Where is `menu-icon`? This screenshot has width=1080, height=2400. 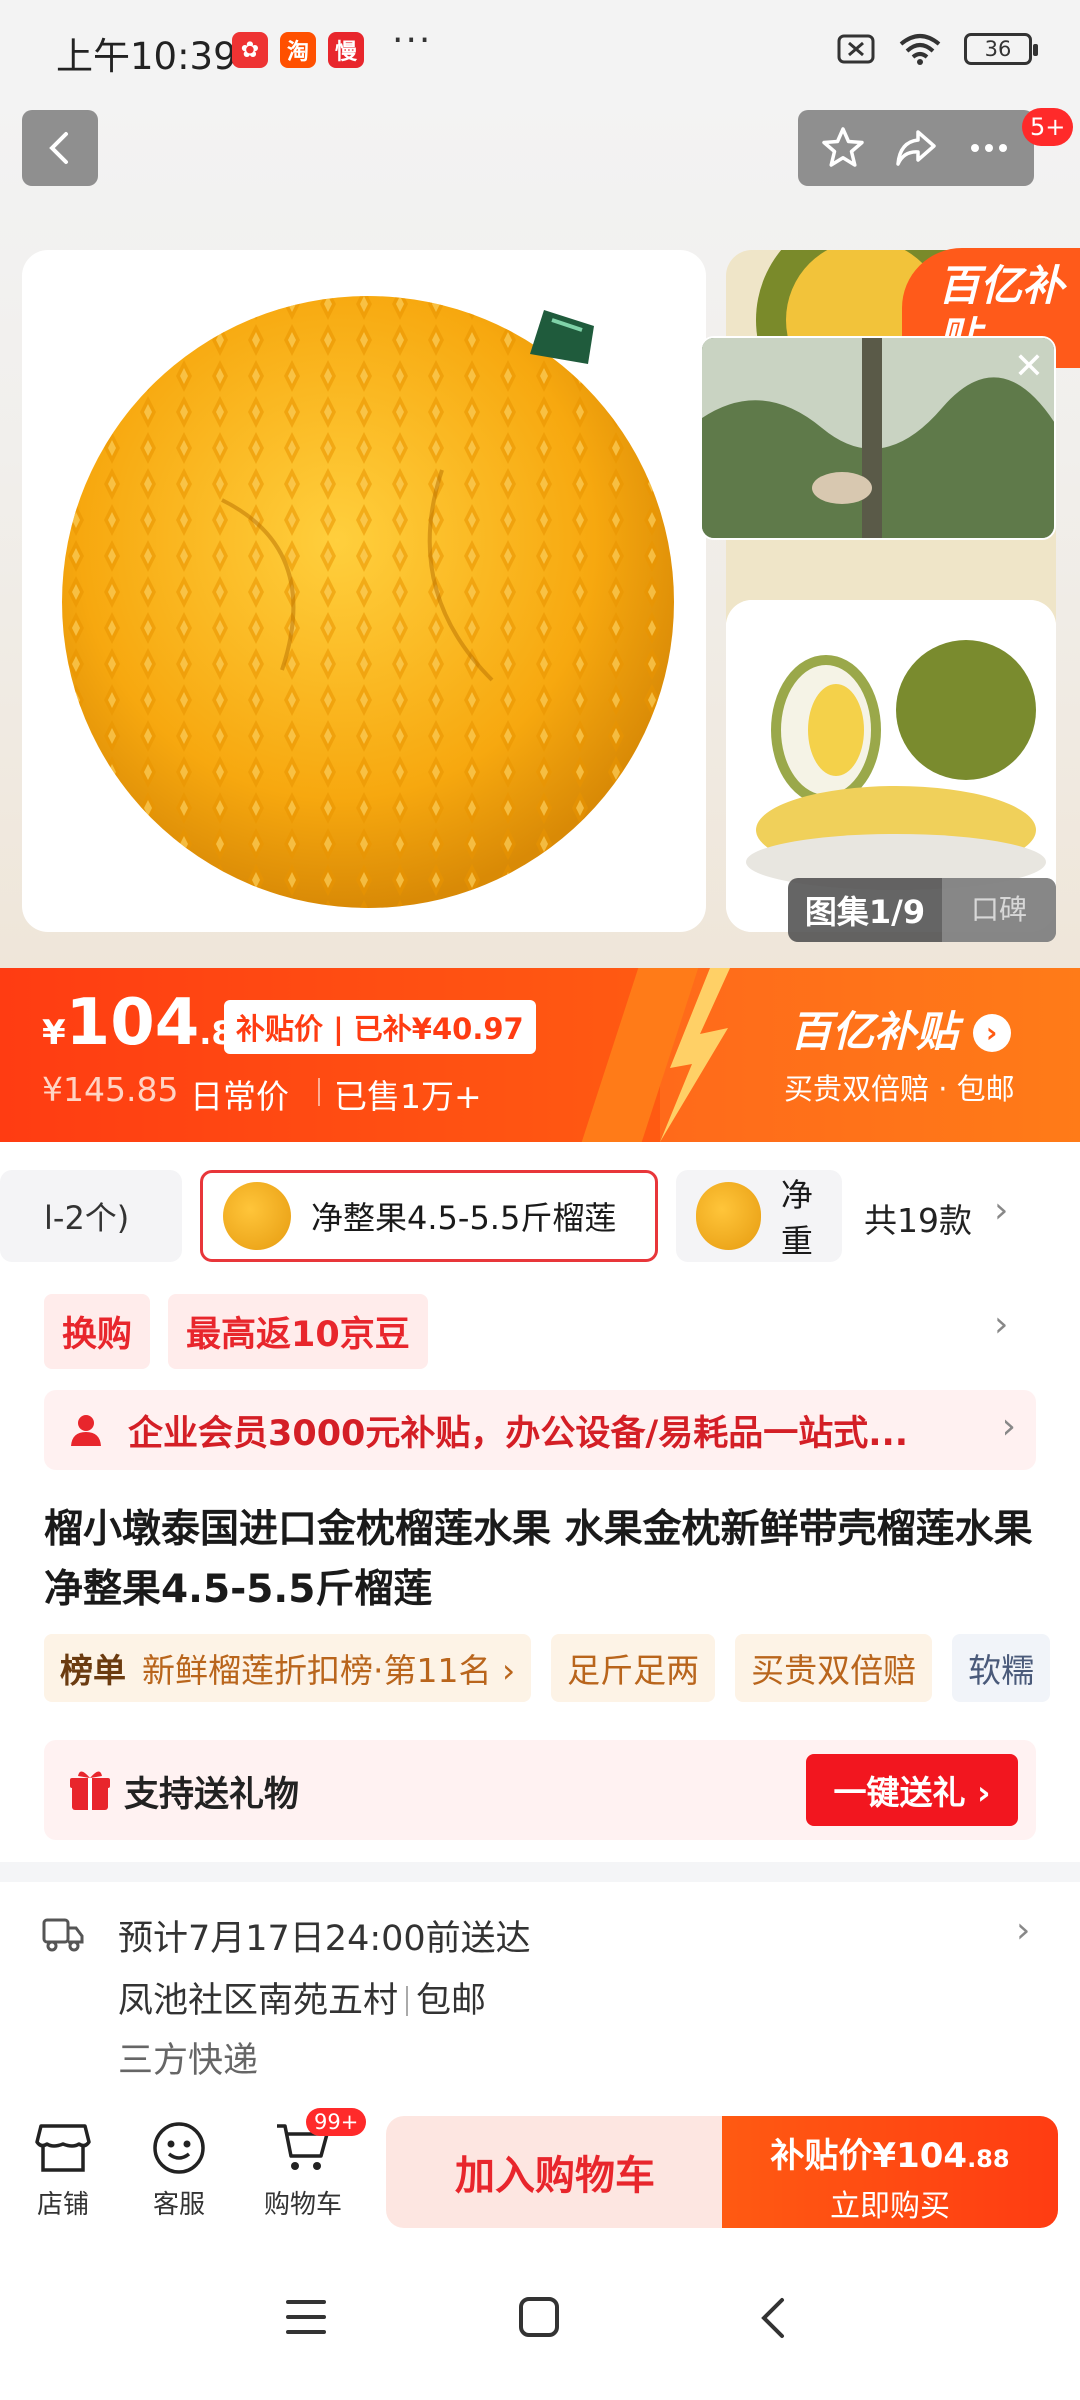 menu-icon is located at coordinates (306, 2317).